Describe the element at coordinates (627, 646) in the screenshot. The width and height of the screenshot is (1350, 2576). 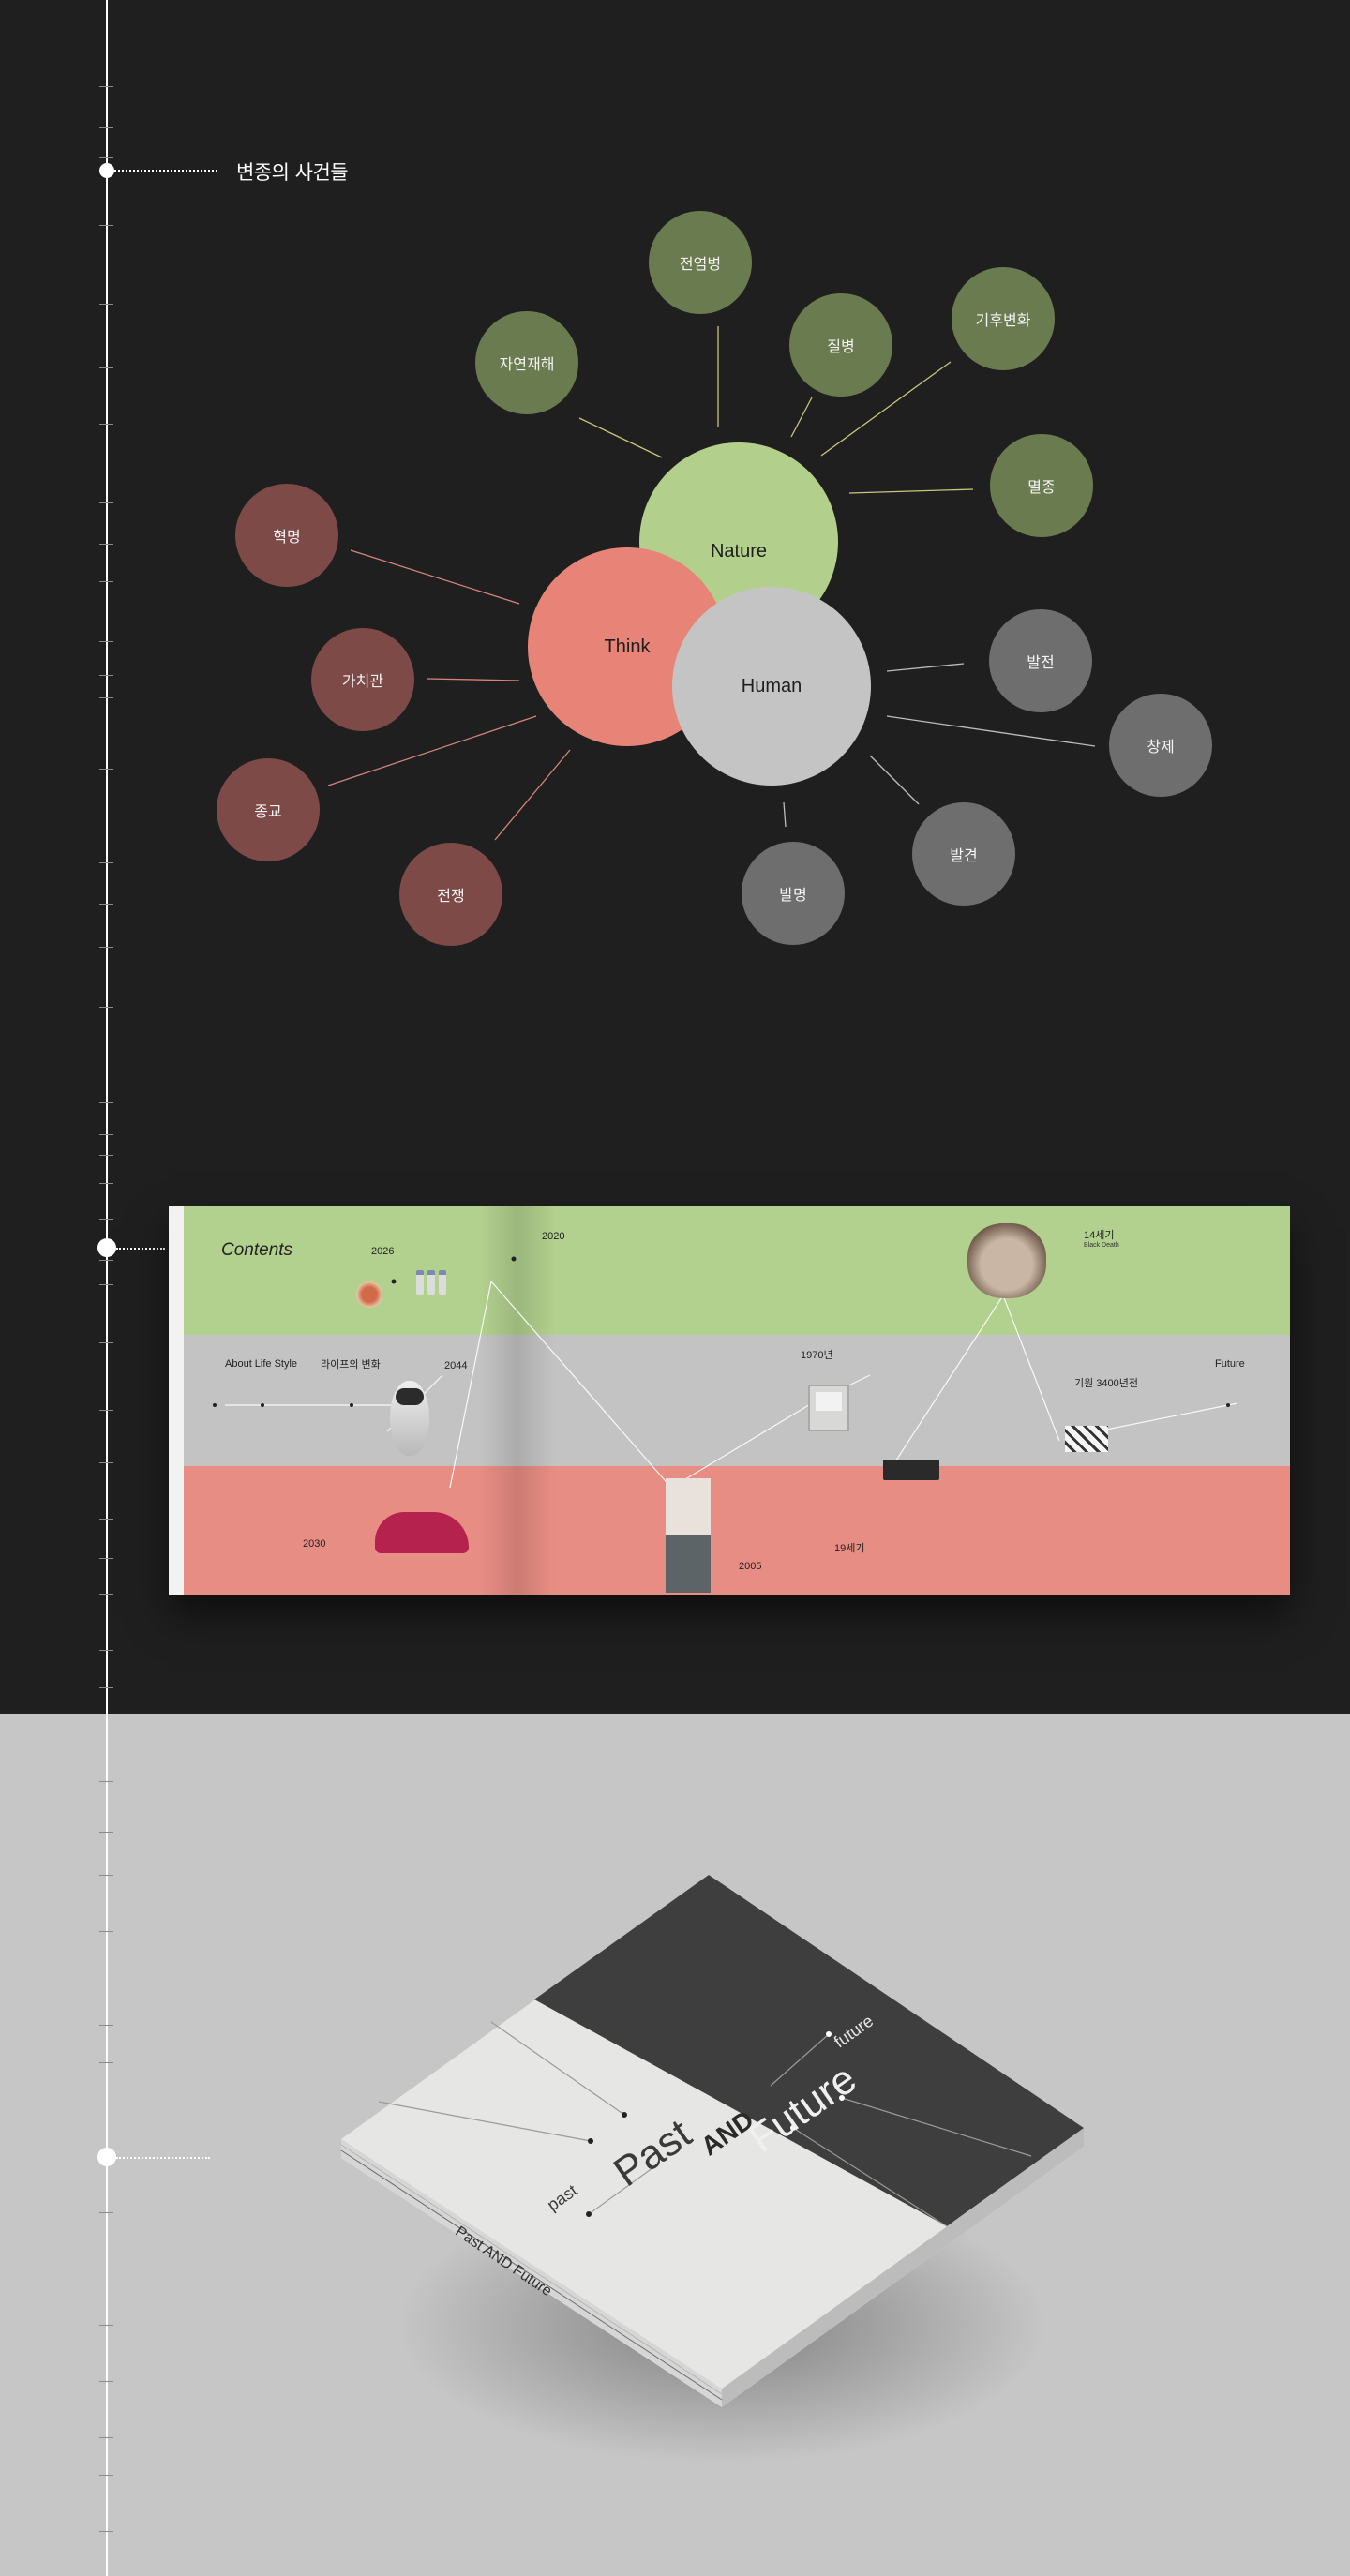
I see `core-label-think: Think` at that location.